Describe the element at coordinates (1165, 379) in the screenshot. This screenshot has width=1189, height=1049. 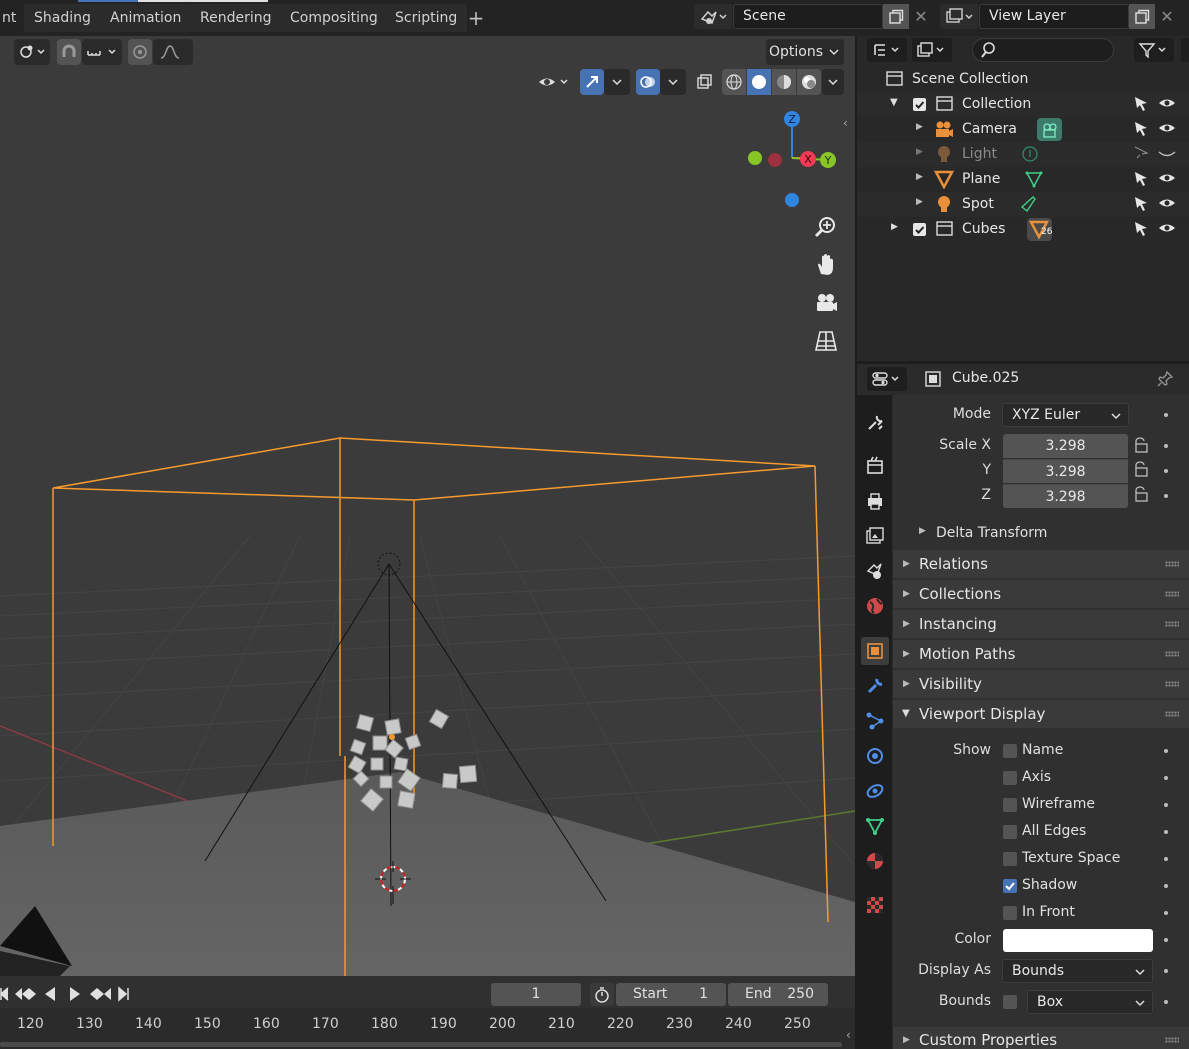
I see `pin-icon` at that location.